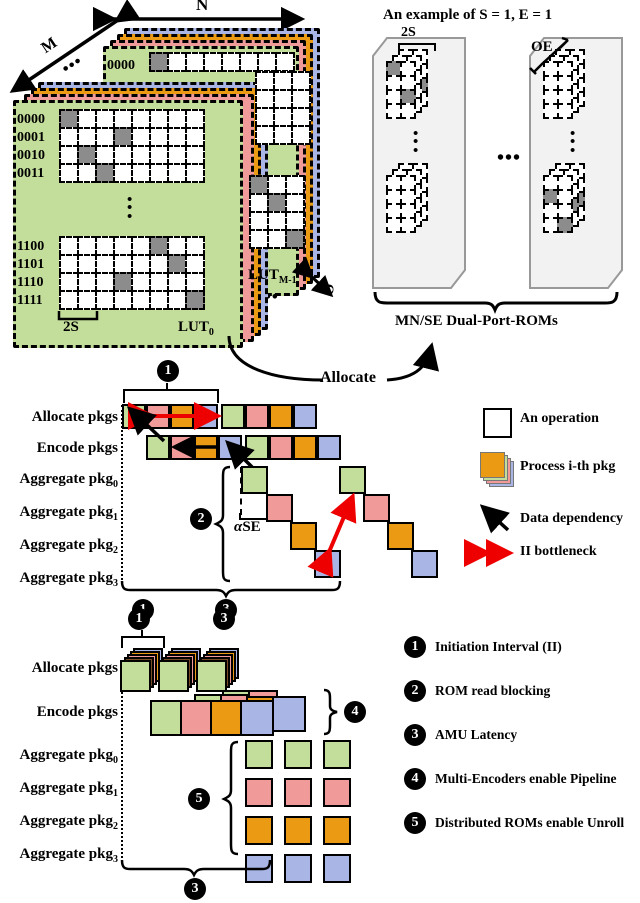 The height and width of the screenshot is (903, 640). I want to click on legend-num-4: 4, so click(415, 779).